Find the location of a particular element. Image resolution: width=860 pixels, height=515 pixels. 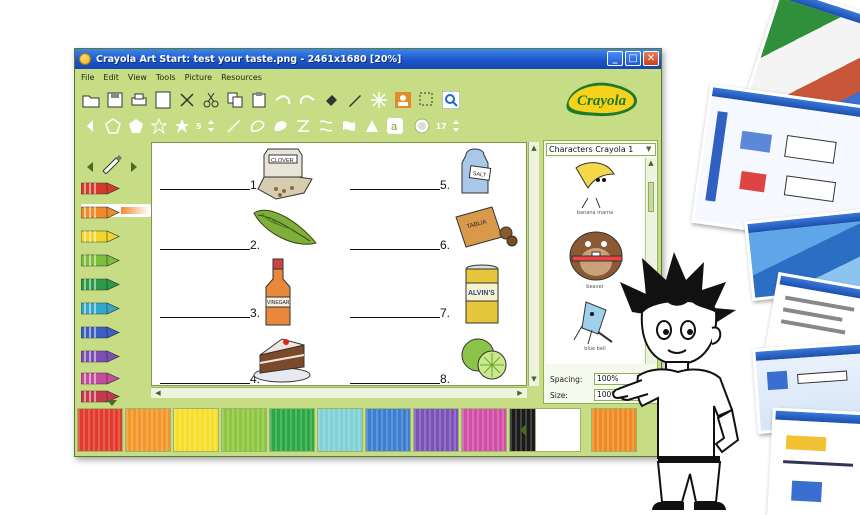

next-crayon-arrow-icon is located at coordinates (134, 165).